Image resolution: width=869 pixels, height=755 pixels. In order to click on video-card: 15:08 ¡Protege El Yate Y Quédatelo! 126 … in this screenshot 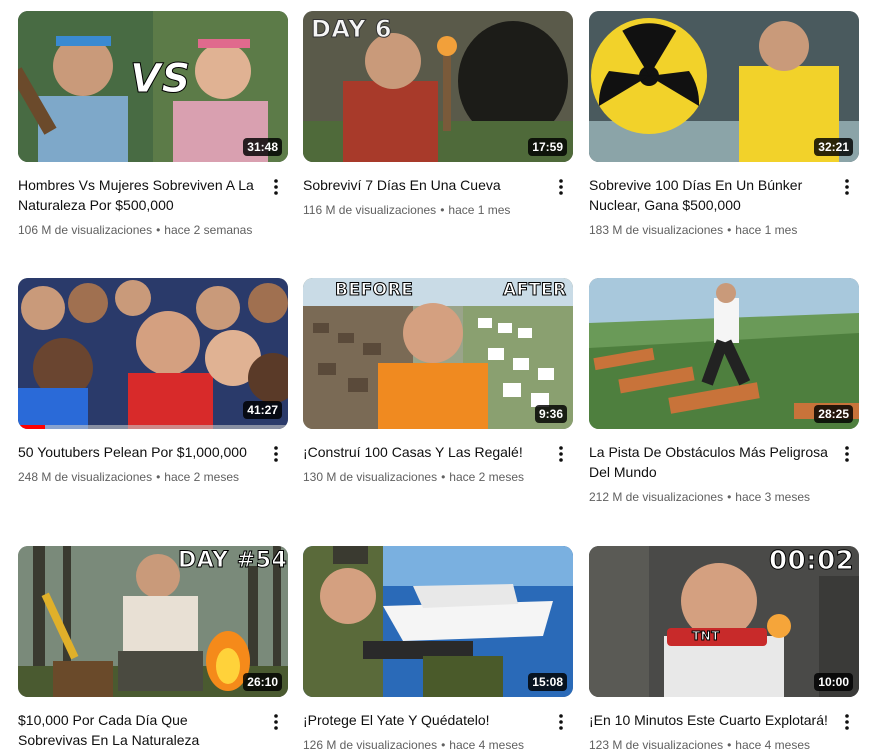, I will do `click(438, 650)`.